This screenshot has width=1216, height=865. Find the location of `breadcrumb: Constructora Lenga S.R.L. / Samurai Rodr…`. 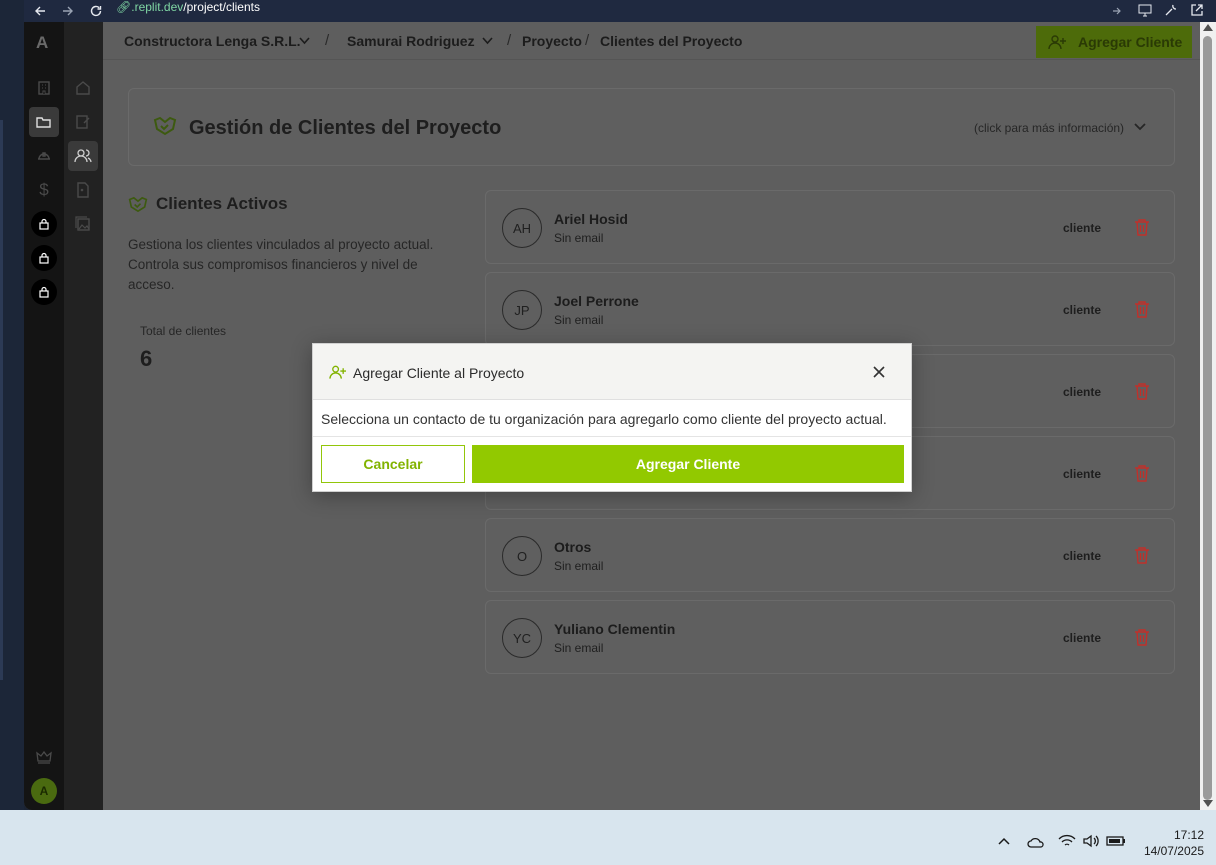

breadcrumb: Constructora Lenga S.R.L. / Samurai Rodr… is located at coordinates (651, 41).